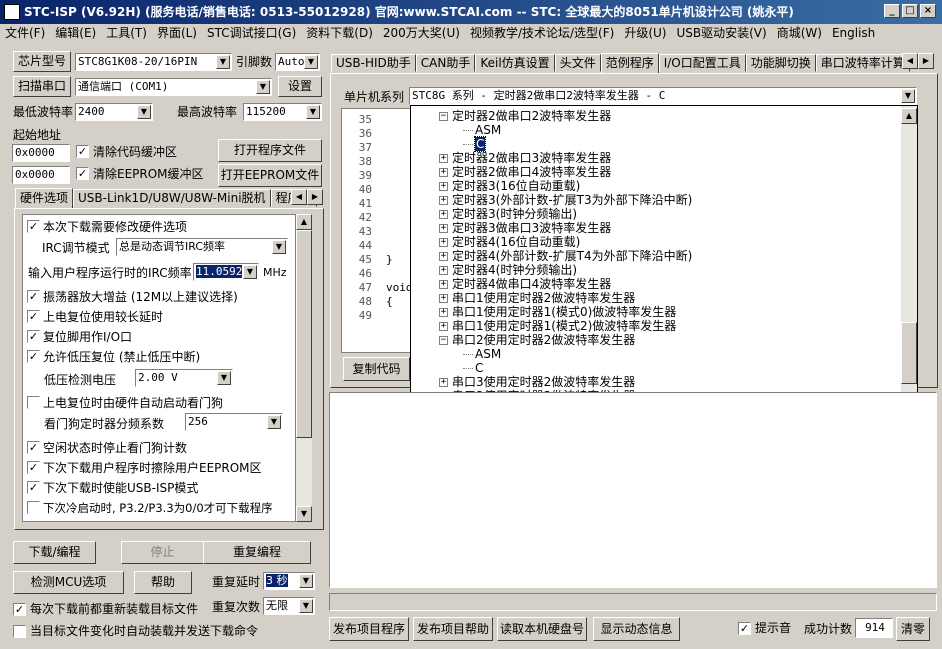 The height and width of the screenshot is (649, 942). Describe the element at coordinates (542, 629) in the screenshot. I see `read-disk-id-button: 读取本机硬盘号` at that location.